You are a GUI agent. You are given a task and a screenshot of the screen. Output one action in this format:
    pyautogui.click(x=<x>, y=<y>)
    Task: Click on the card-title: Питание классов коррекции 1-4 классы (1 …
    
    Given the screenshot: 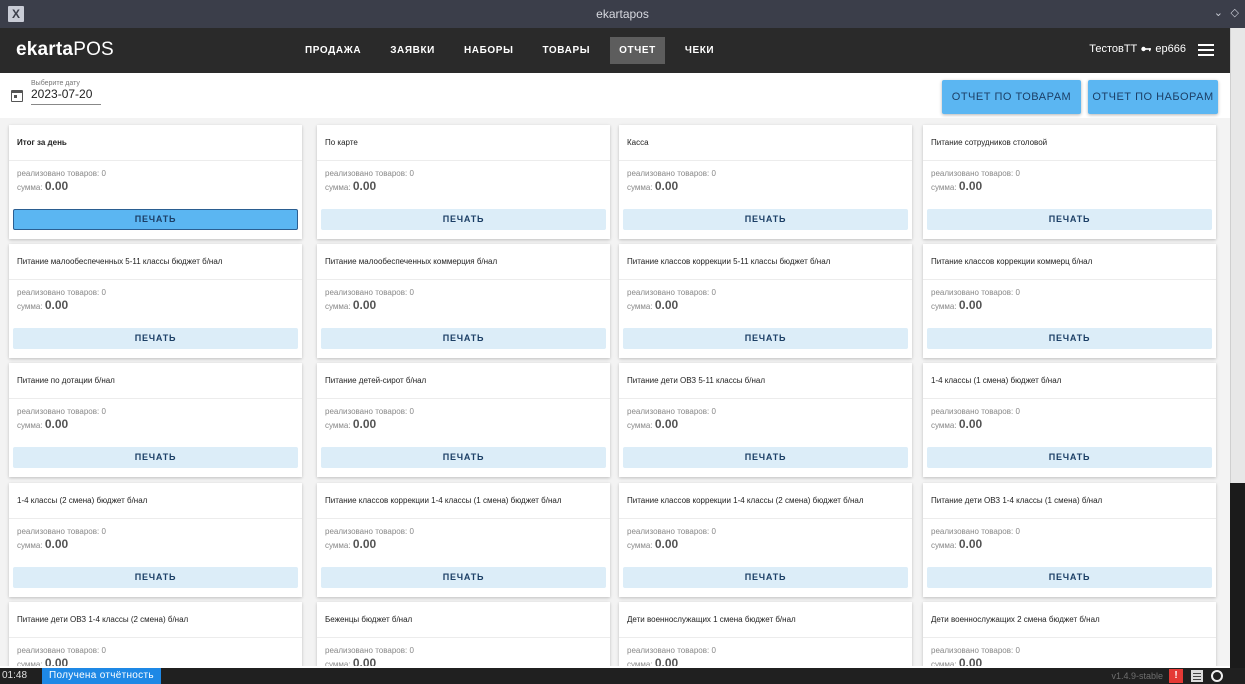 What is the action you would take?
    pyautogui.click(x=443, y=500)
    